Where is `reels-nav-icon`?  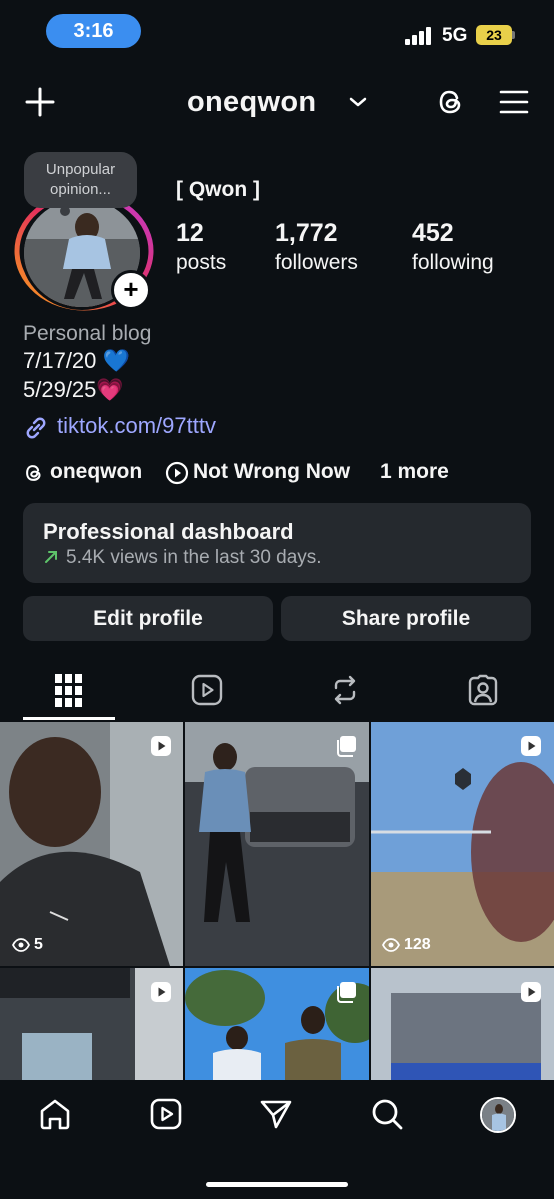
reels-nav-icon is located at coordinates (166, 1114).